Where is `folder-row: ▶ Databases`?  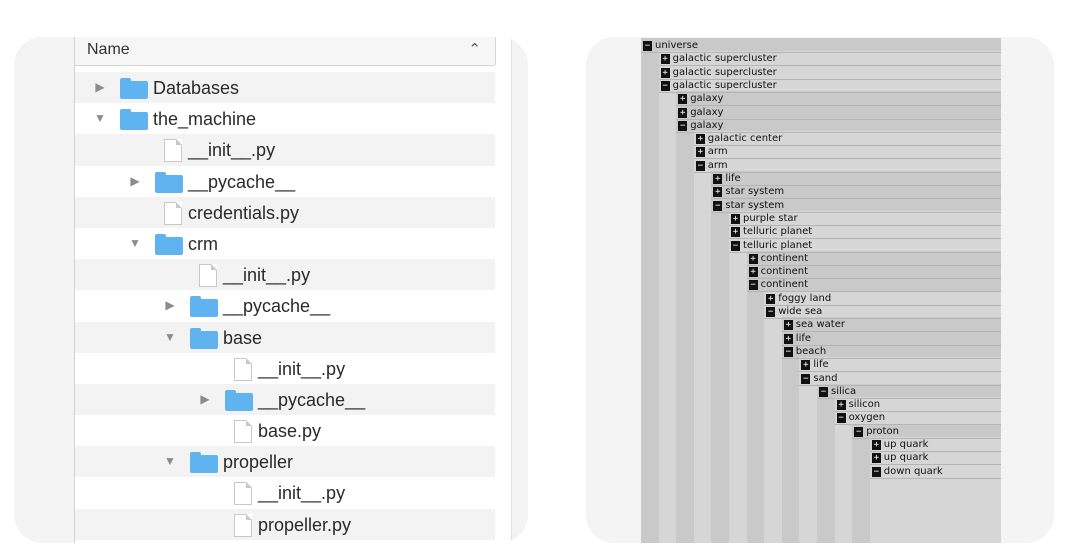 folder-row: ▶ Databases is located at coordinates (285, 88).